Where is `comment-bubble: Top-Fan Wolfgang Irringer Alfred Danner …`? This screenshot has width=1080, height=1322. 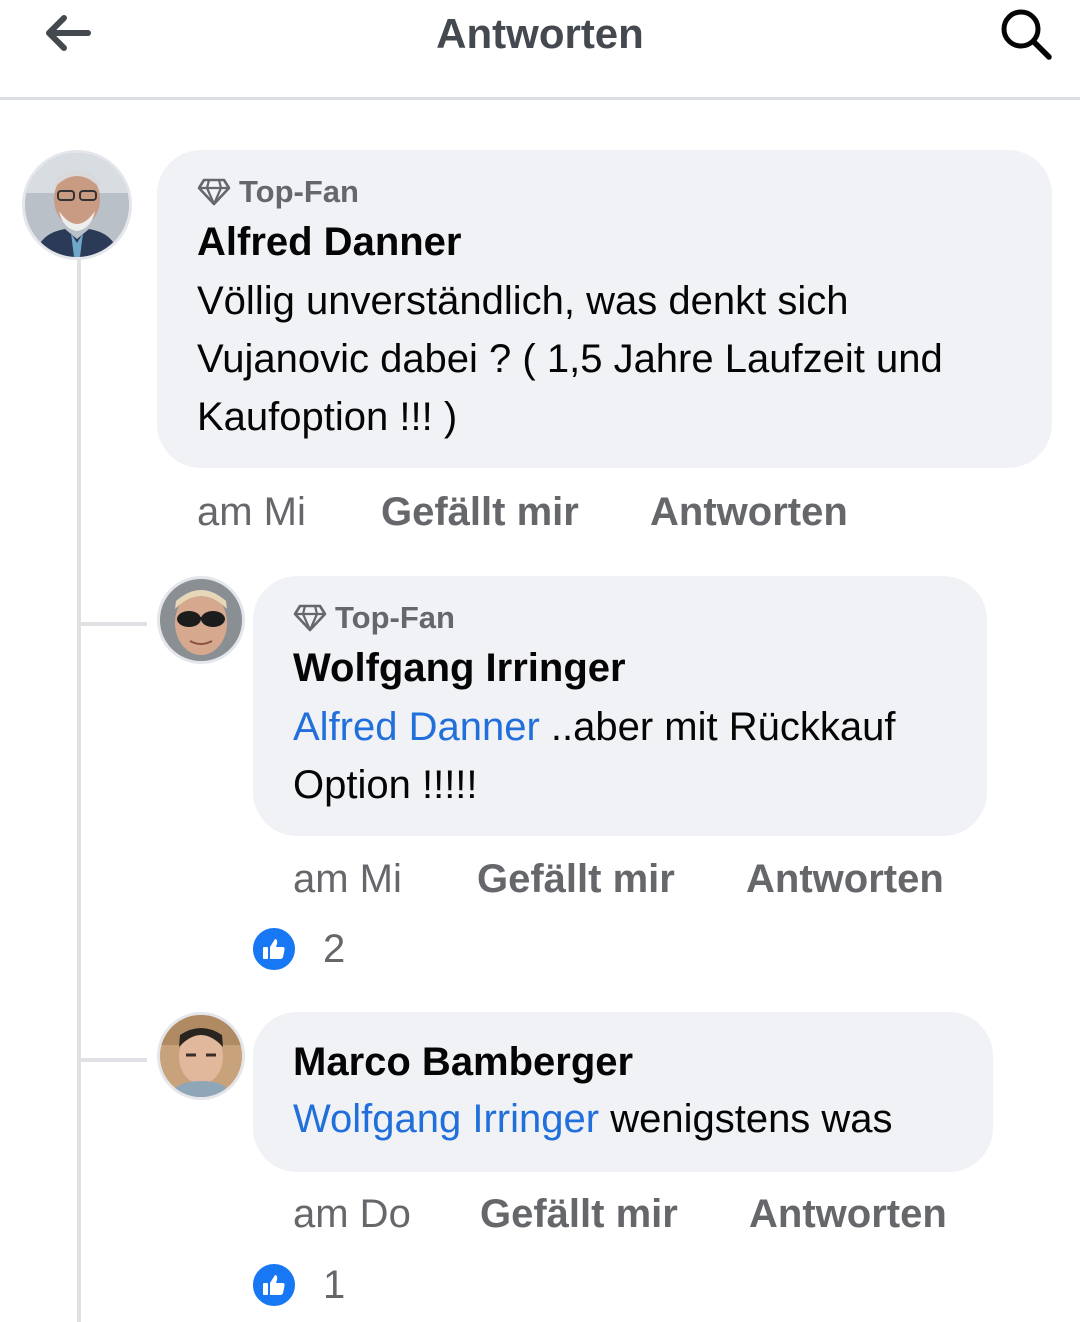
comment-bubble: Top-Fan Wolfgang Irringer Alfred Danner … is located at coordinates (620, 706).